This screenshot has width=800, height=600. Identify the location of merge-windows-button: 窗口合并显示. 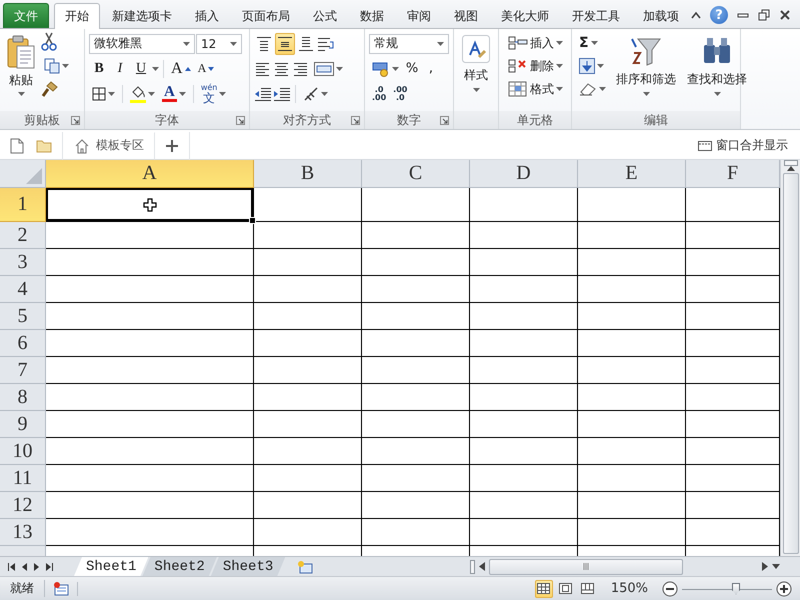
(749, 145).